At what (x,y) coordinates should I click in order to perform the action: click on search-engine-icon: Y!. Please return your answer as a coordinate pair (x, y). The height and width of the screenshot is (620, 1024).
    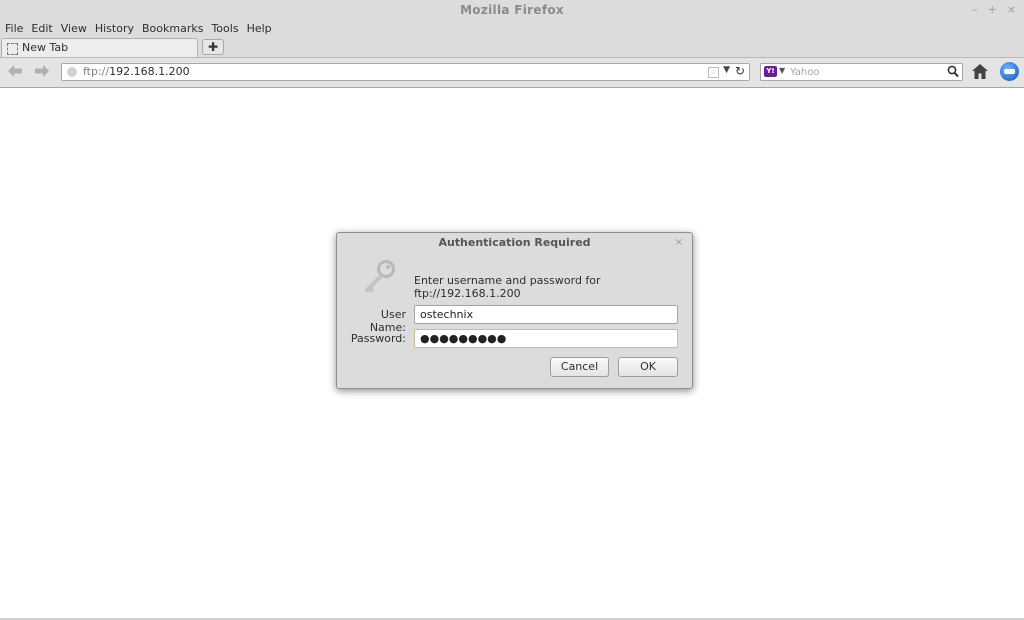
    Looking at the image, I should click on (770, 71).